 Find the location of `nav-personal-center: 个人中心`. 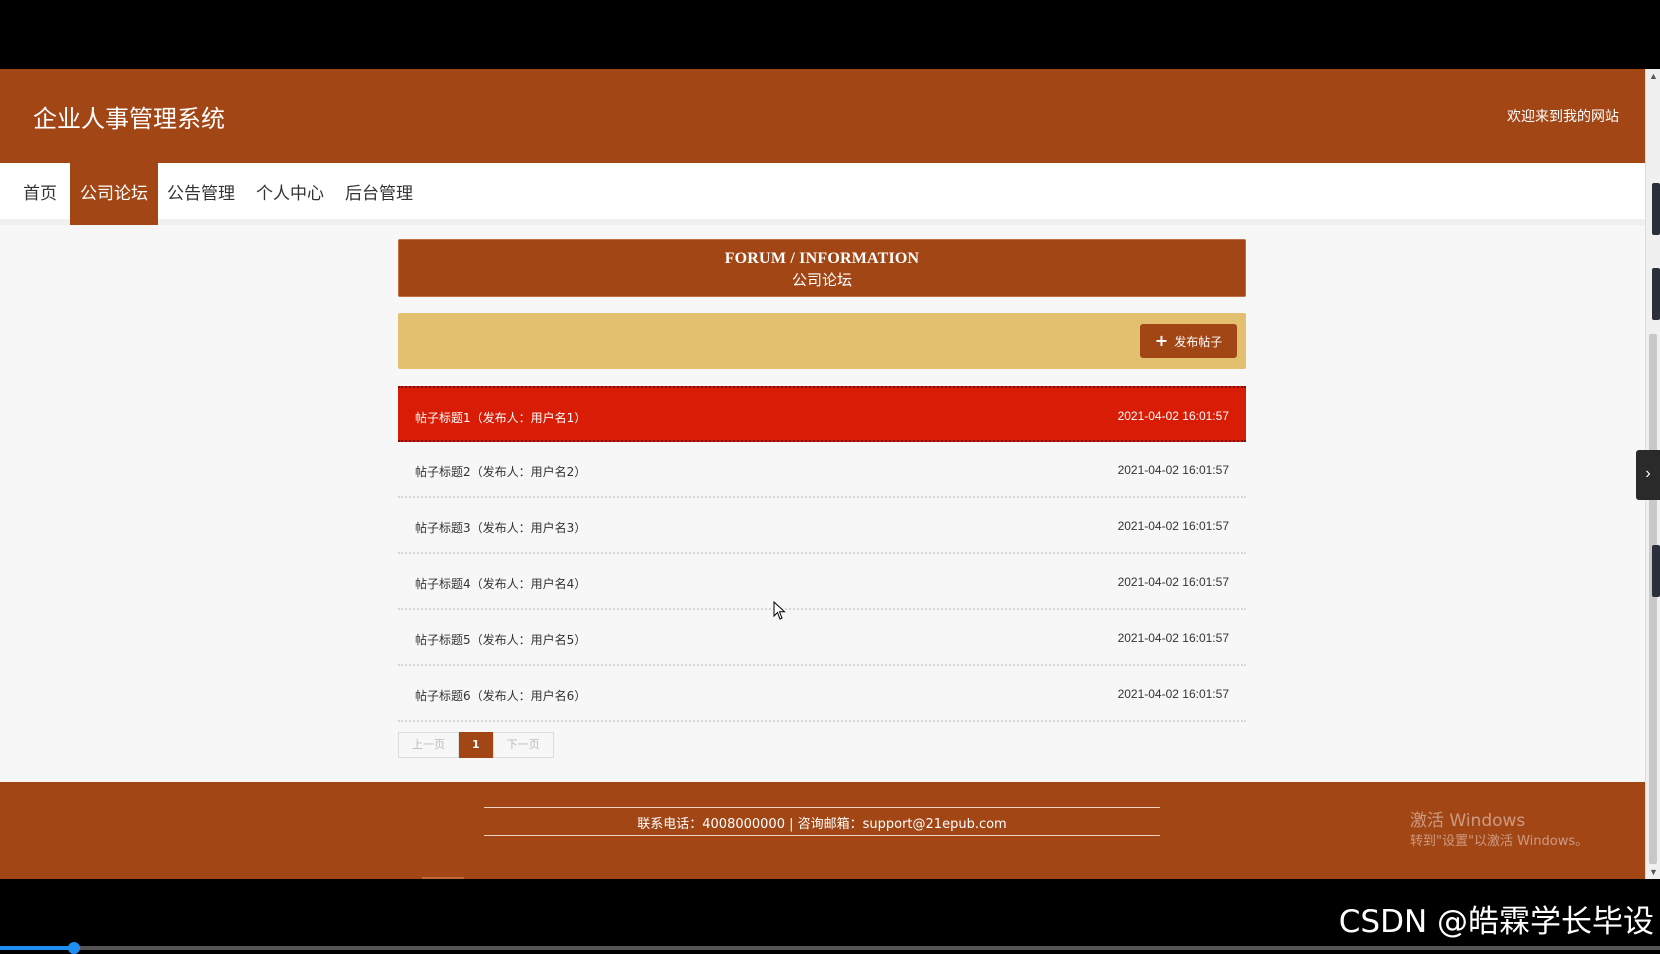

nav-personal-center: 个人中心 is located at coordinates (290, 194).